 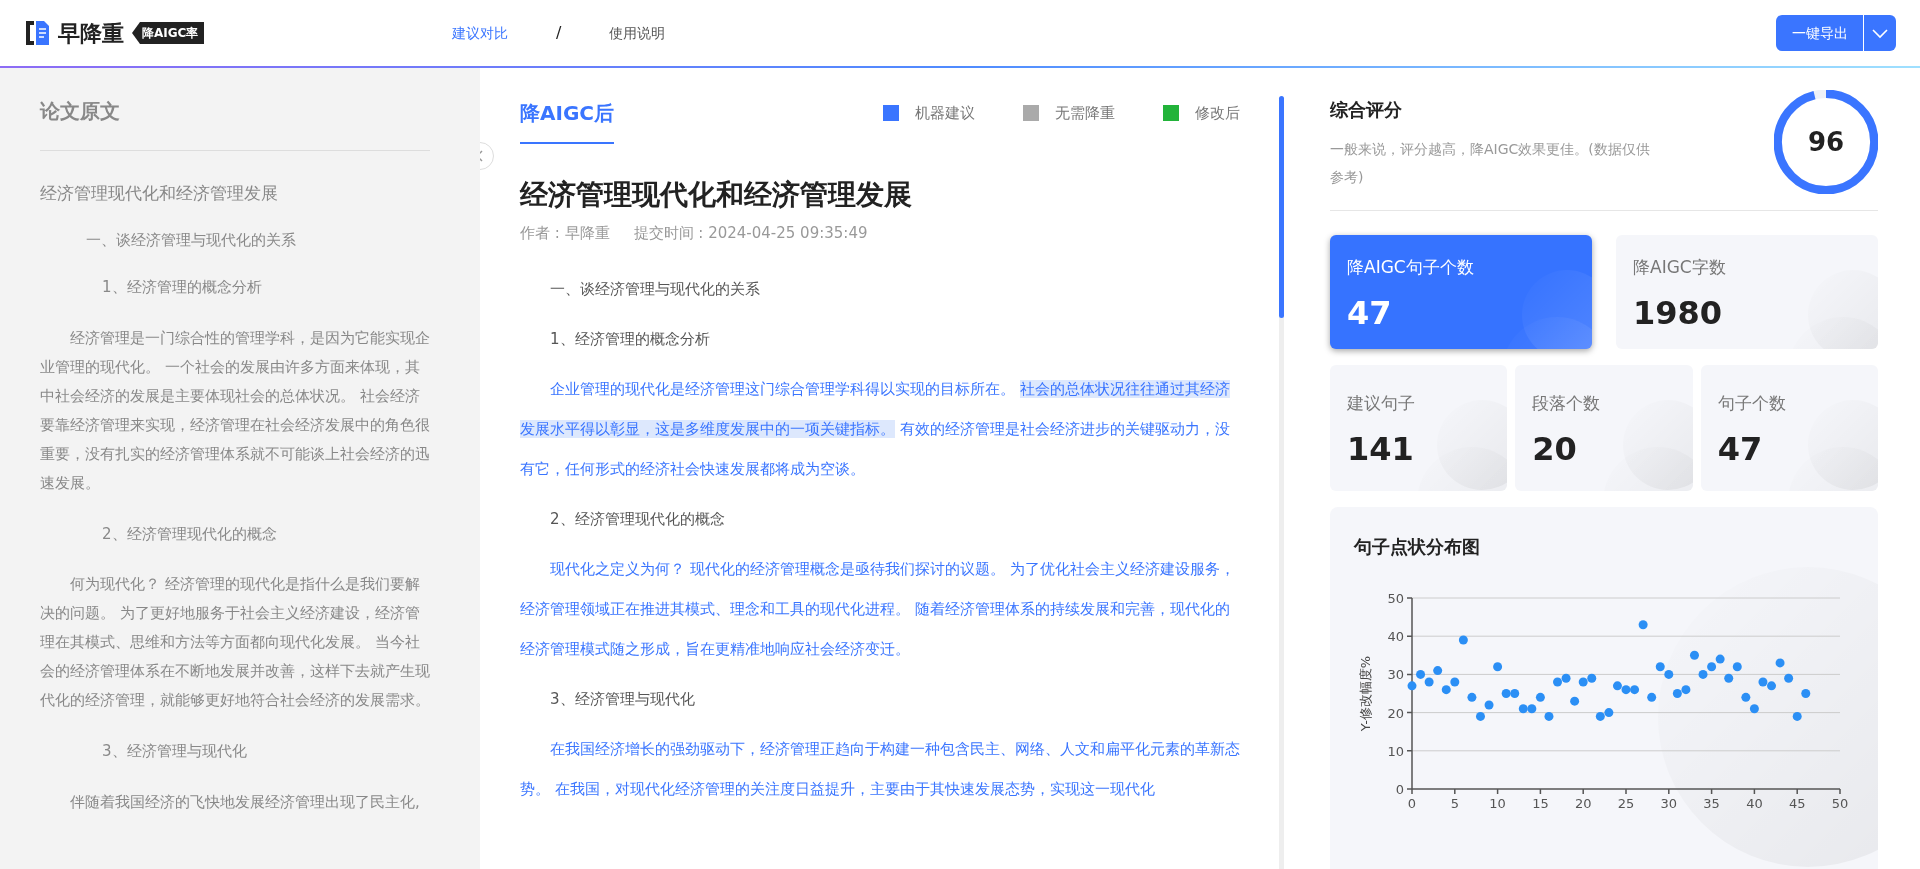 What do you see at coordinates (1826, 142) in the screenshot?
I see `score-ring: 96` at bounding box center [1826, 142].